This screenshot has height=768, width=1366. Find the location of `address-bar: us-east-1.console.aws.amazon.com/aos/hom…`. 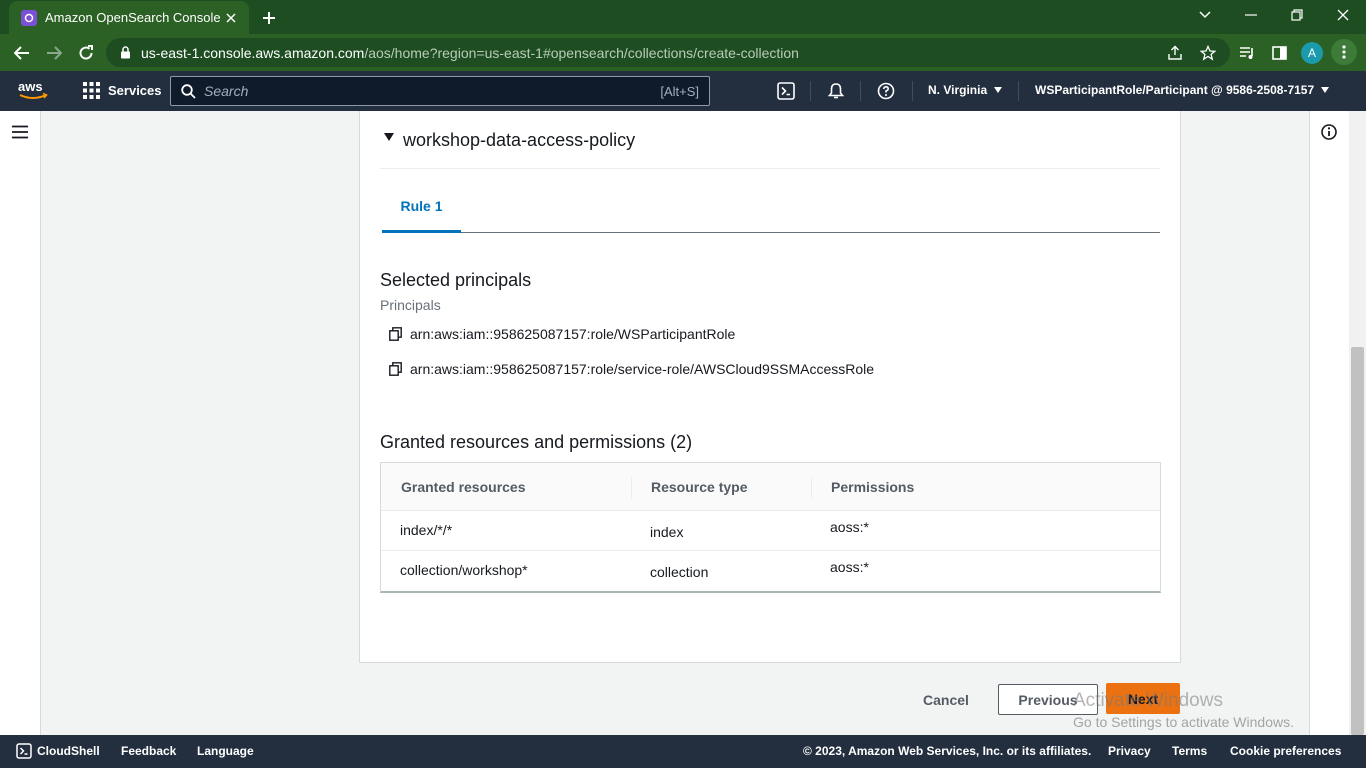

address-bar: us-east-1.console.aws.amazon.com/aos/hom… is located at coordinates (668, 52).